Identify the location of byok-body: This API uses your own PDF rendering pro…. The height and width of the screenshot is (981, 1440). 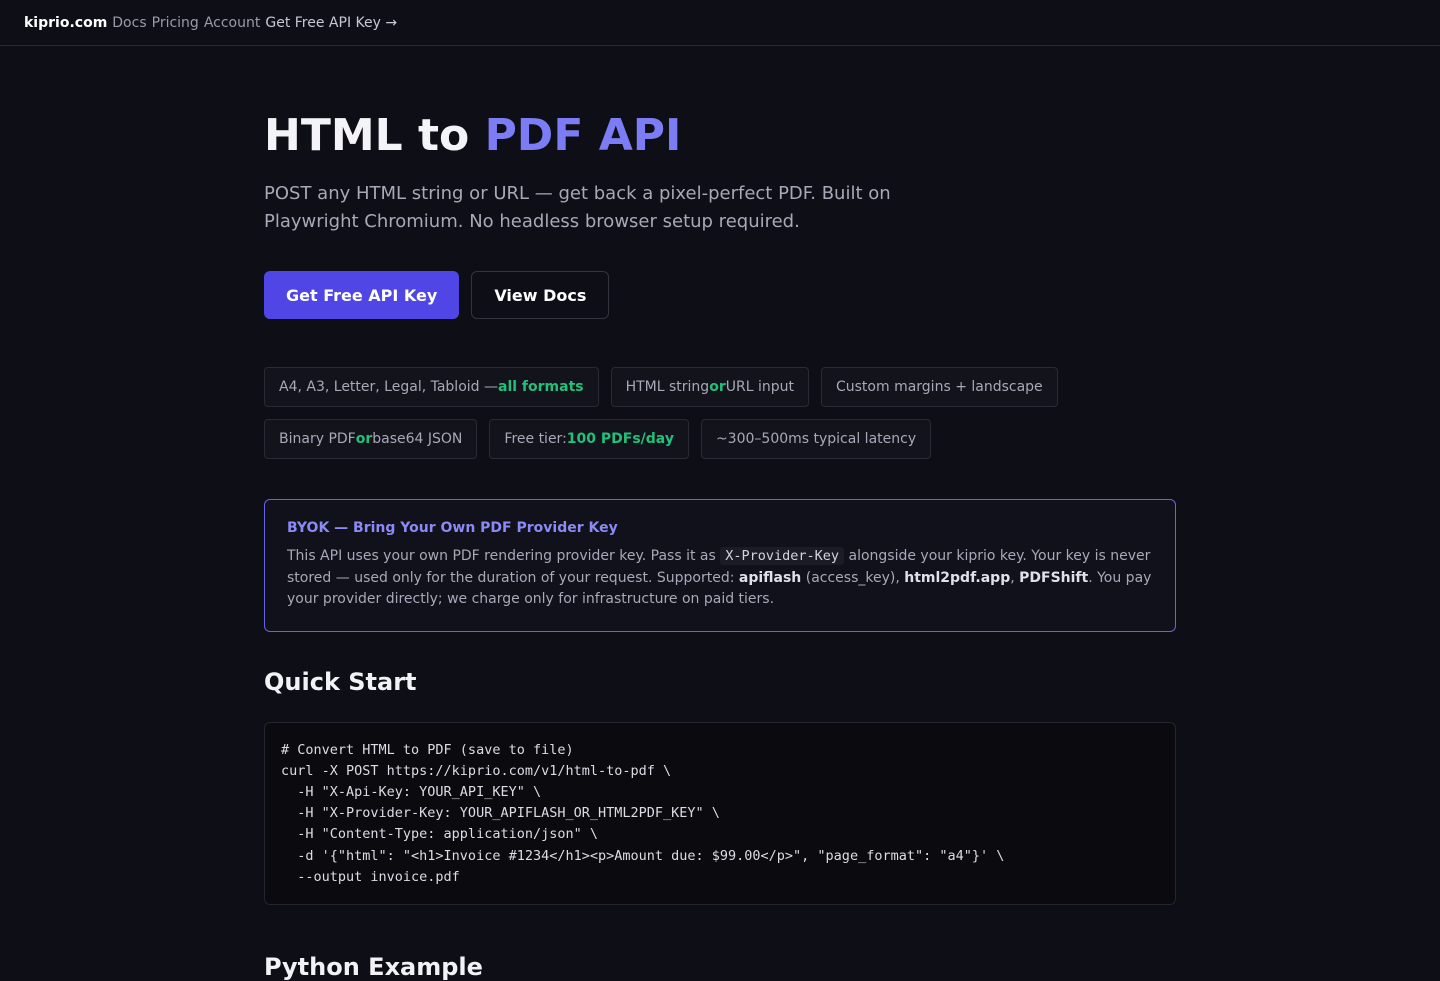
(720, 578).